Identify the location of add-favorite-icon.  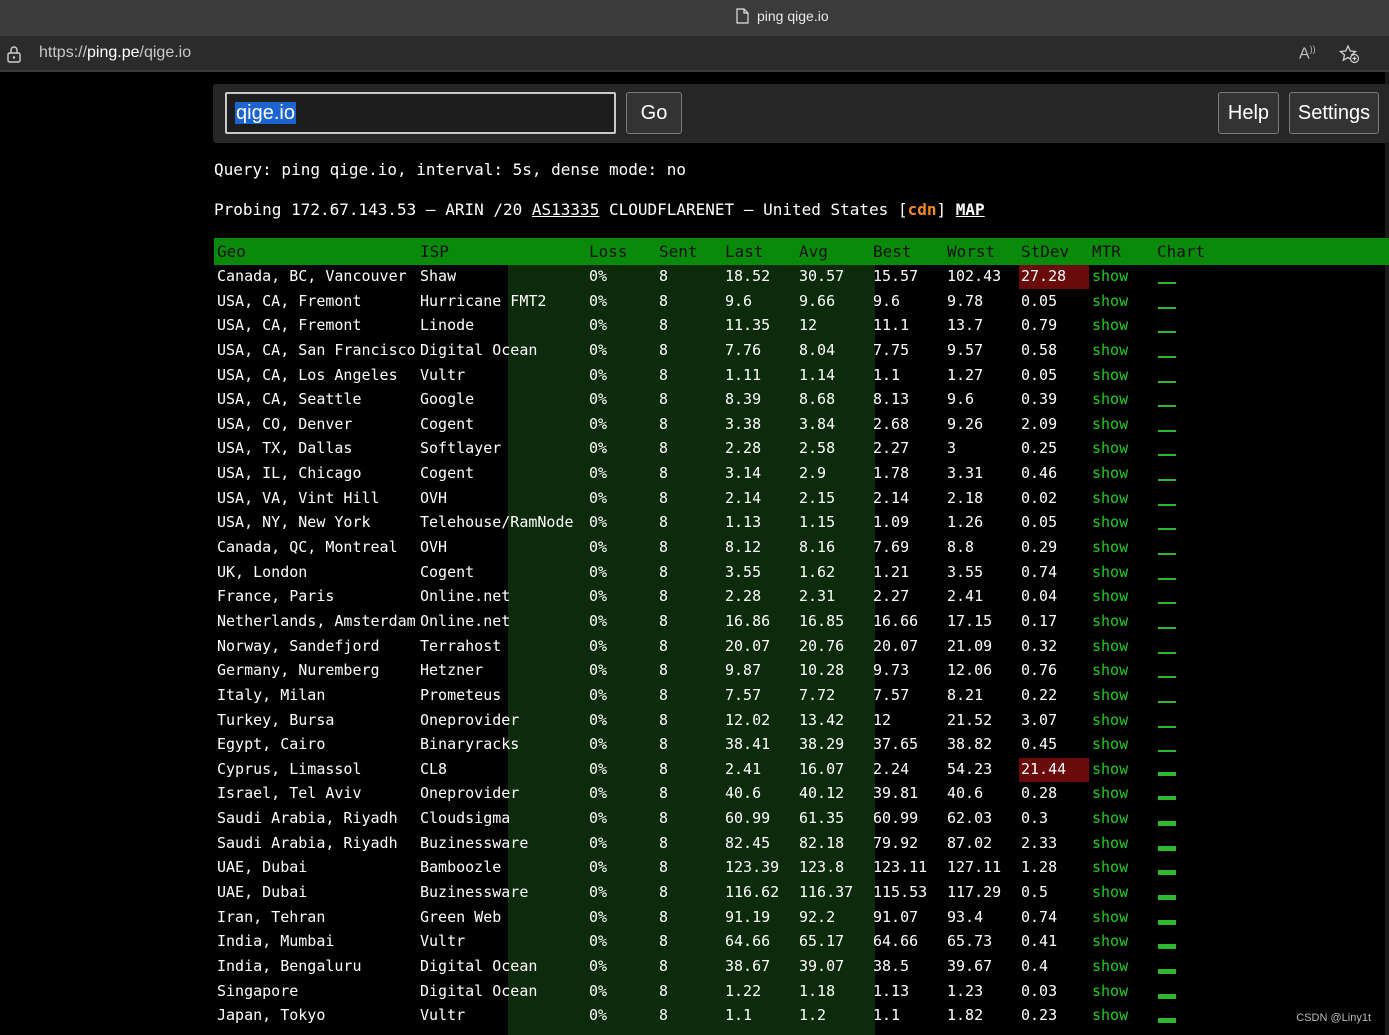
(1349, 54).